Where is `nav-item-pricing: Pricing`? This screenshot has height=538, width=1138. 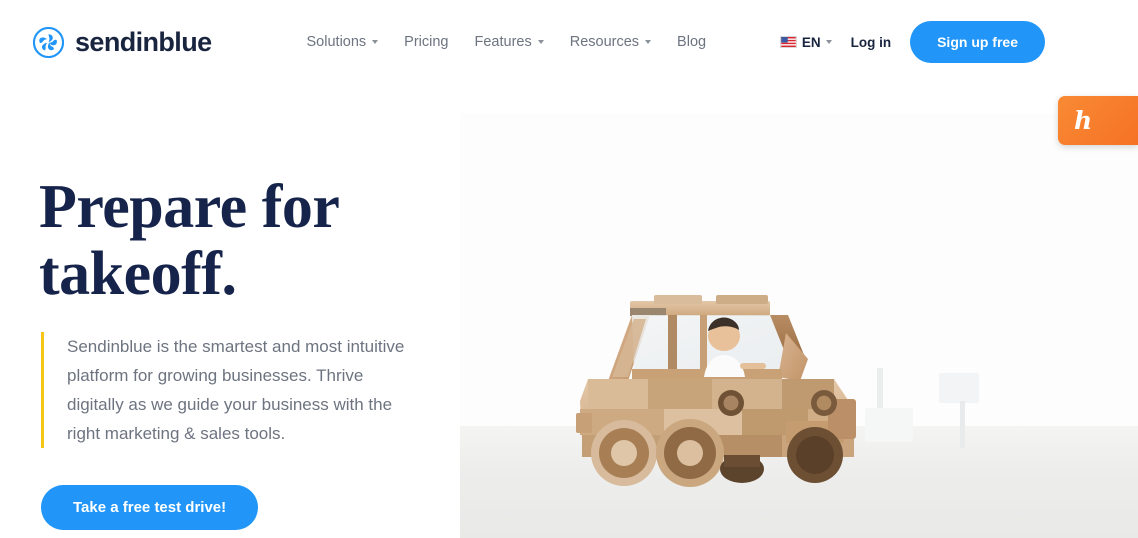
nav-item-pricing: Pricing is located at coordinates (426, 42).